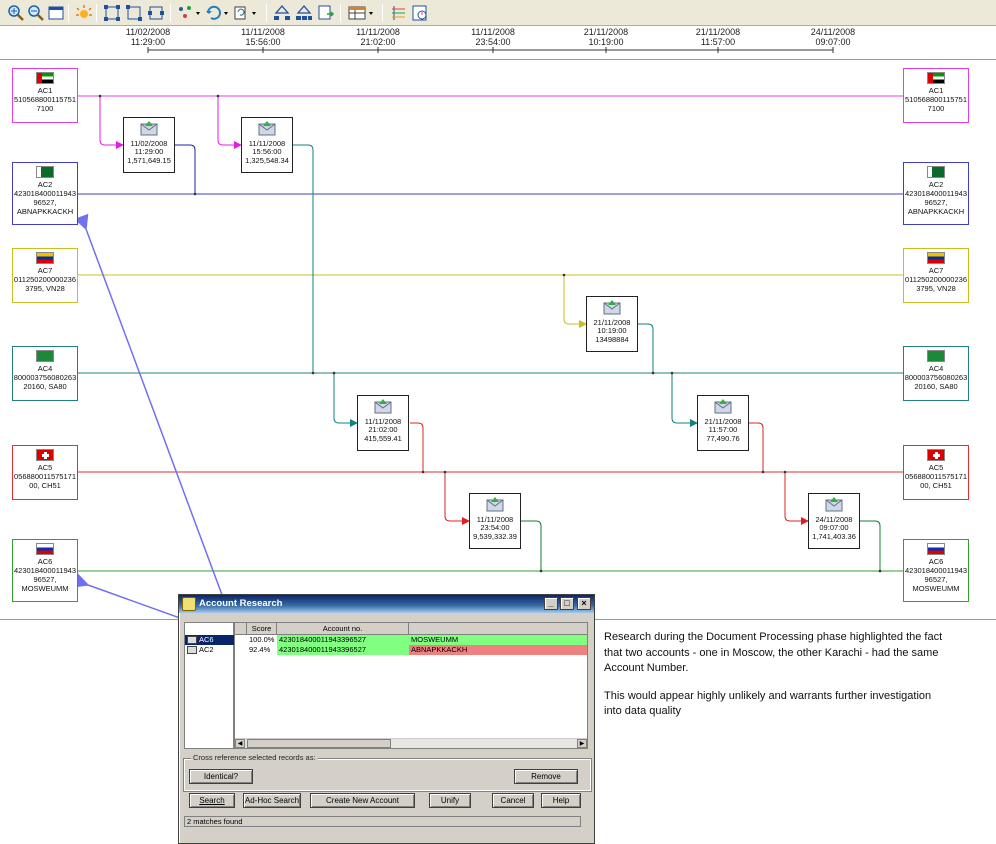  I want to click on transaction-node: 11/02/2008 11:29:00 1,571,649.15, so click(149, 145).